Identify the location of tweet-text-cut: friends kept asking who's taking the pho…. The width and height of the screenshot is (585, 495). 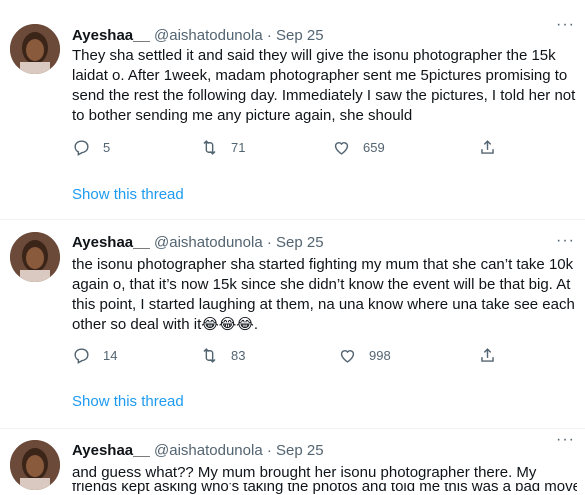
(324, 489).